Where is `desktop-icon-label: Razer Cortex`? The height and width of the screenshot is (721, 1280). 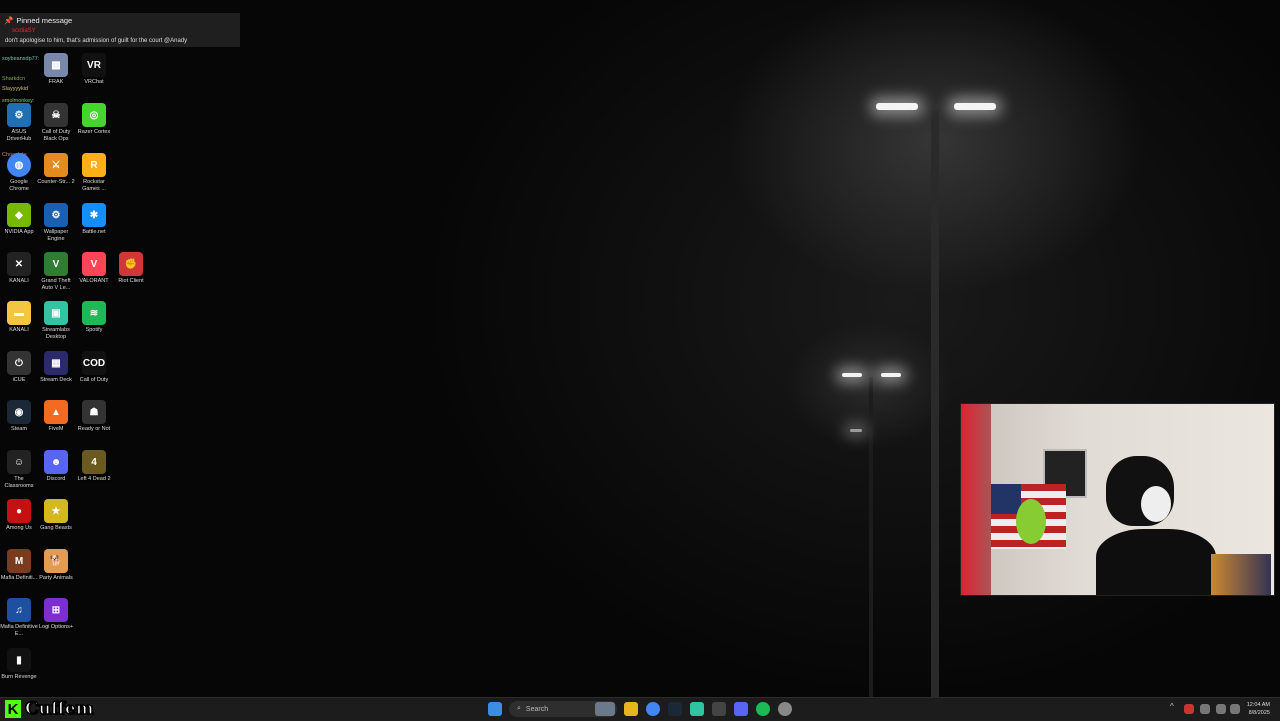
desktop-icon-label: Razer Cortex is located at coordinates (94, 132).